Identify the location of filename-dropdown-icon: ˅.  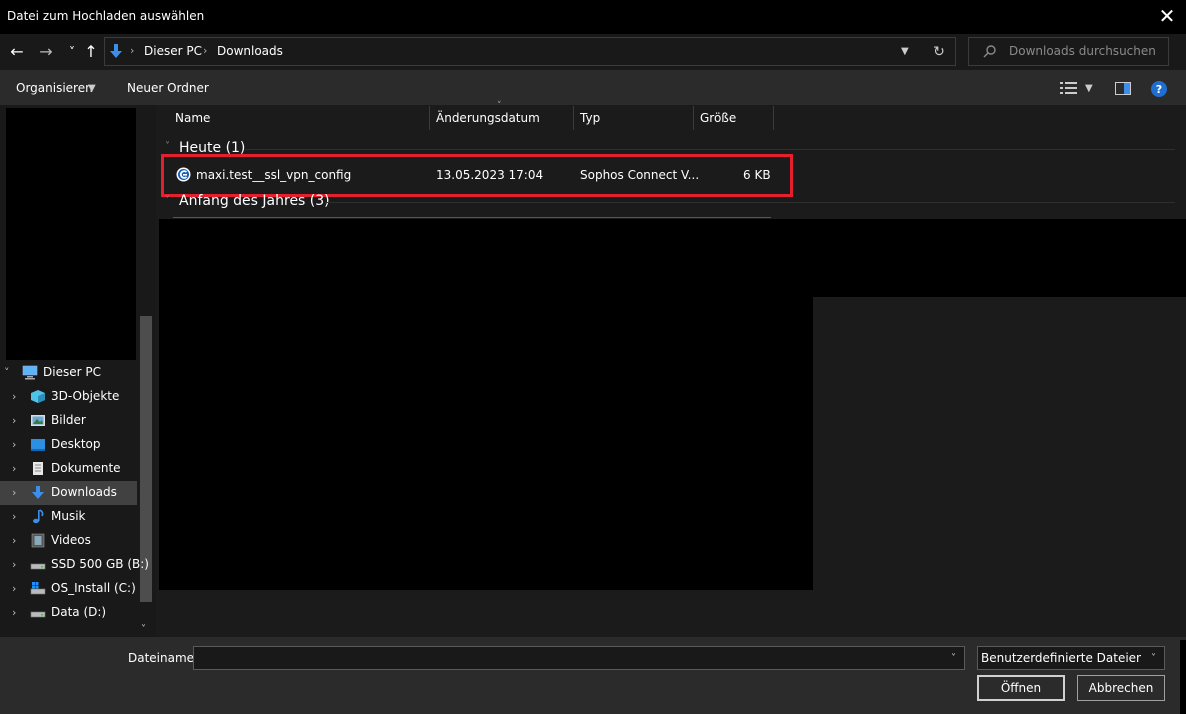
(953, 658).